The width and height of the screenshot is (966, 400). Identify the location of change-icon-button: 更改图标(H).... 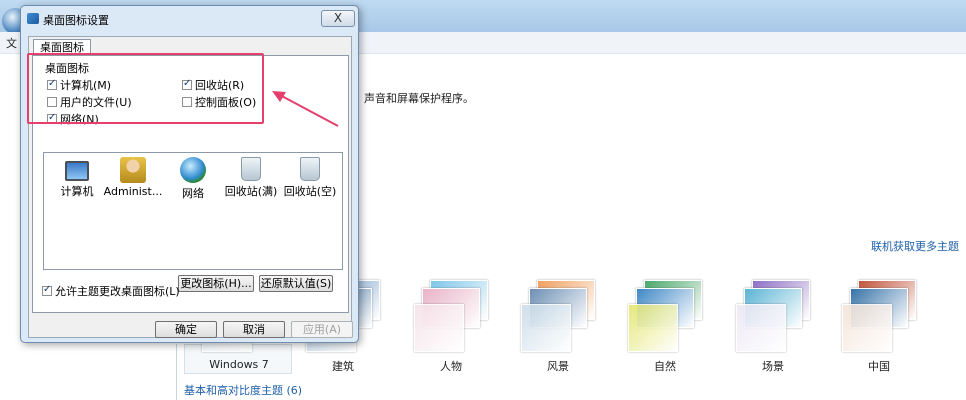
(216, 283).